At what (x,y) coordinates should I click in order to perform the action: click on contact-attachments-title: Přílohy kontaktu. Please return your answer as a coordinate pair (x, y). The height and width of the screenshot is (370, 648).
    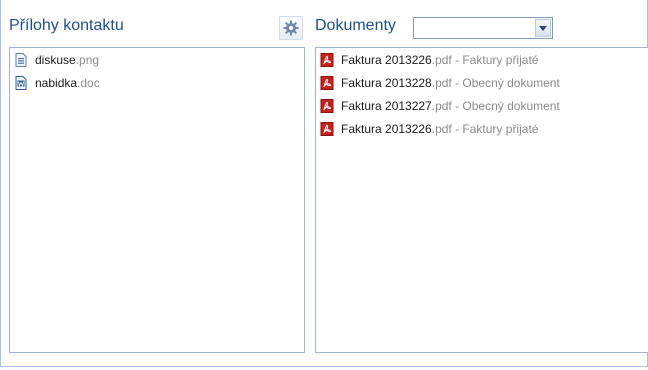
    Looking at the image, I should click on (66, 25).